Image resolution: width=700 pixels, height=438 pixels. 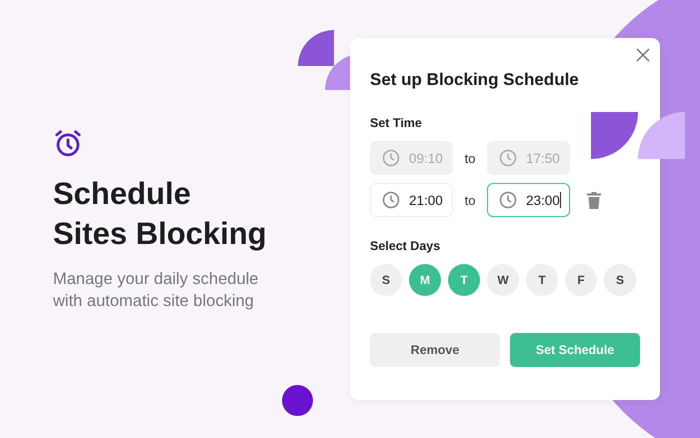 What do you see at coordinates (581, 280) in the screenshot?
I see `day-toggle: F` at bounding box center [581, 280].